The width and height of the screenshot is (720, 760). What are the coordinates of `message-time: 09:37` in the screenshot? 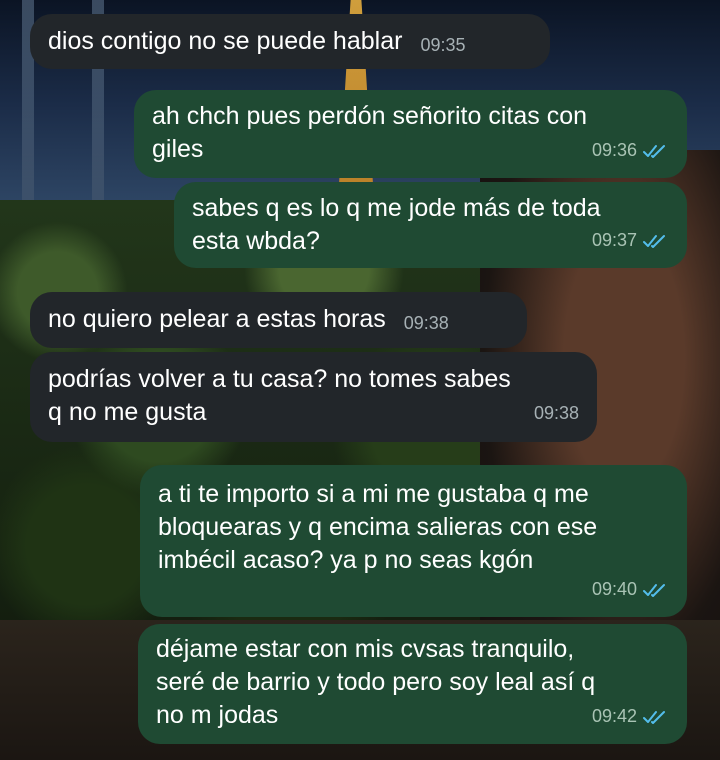 It's located at (614, 240).